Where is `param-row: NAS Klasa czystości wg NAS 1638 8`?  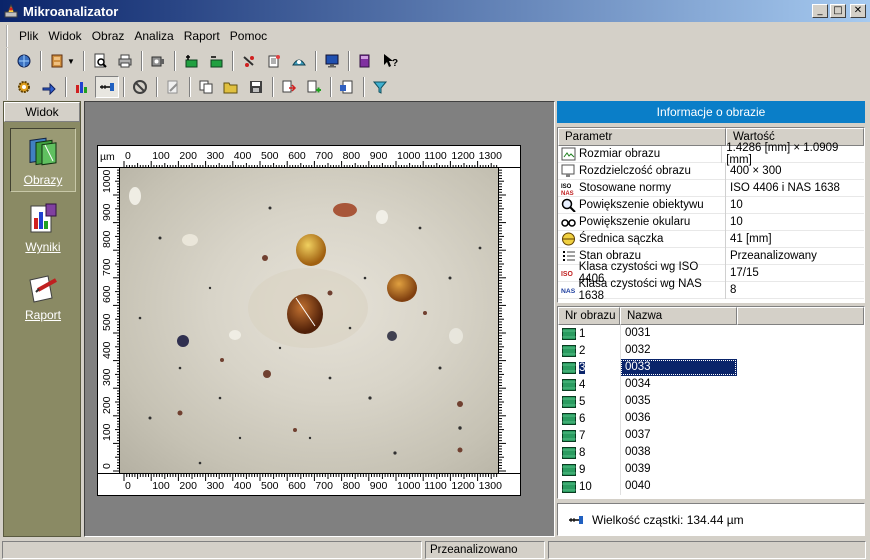
param-row: NAS Klasa czystości wg NAS 1638 8 is located at coordinates (711, 290).